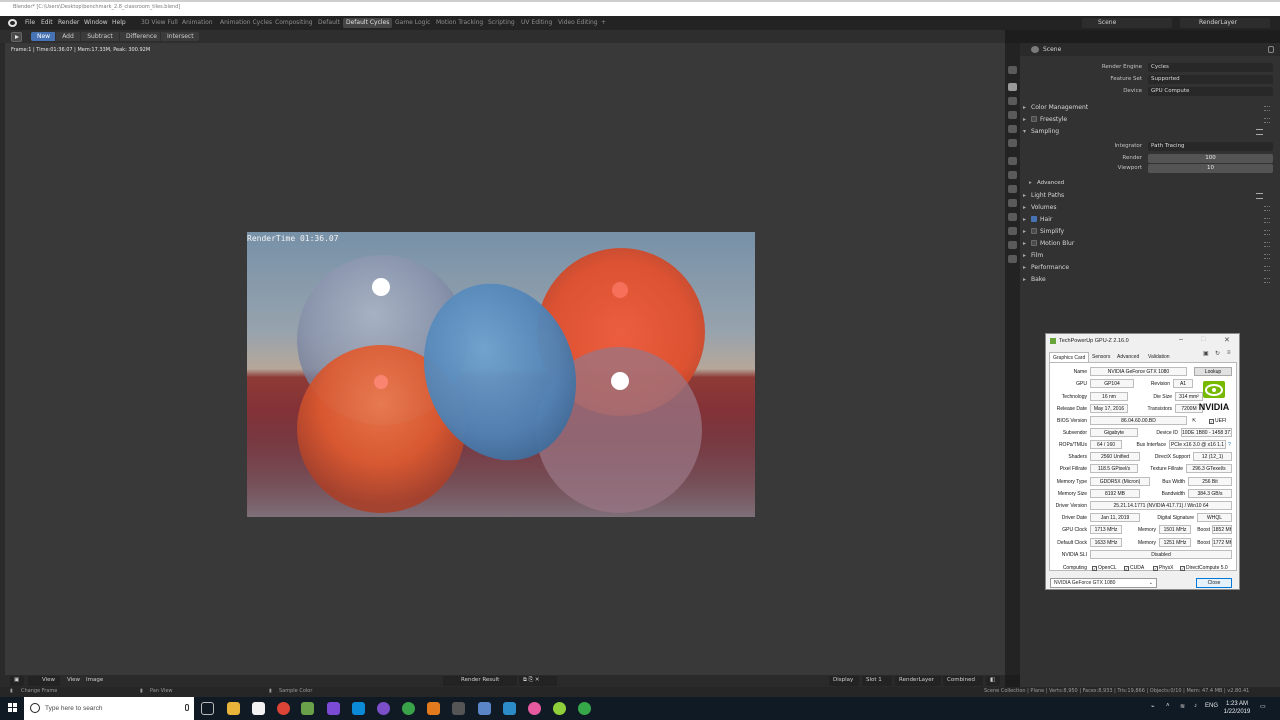 Image resolution: width=1280 pixels, height=720 pixels. I want to click on tab-motion-tracking: Motion Tracking, so click(459, 23).